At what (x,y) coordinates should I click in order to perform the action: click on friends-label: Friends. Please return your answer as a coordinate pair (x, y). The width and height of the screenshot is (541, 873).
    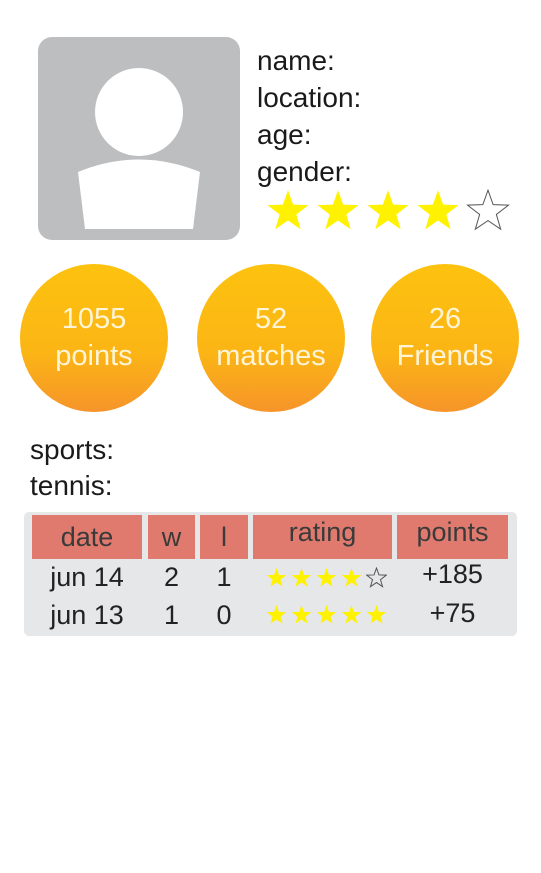
    Looking at the image, I should click on (445, 356).